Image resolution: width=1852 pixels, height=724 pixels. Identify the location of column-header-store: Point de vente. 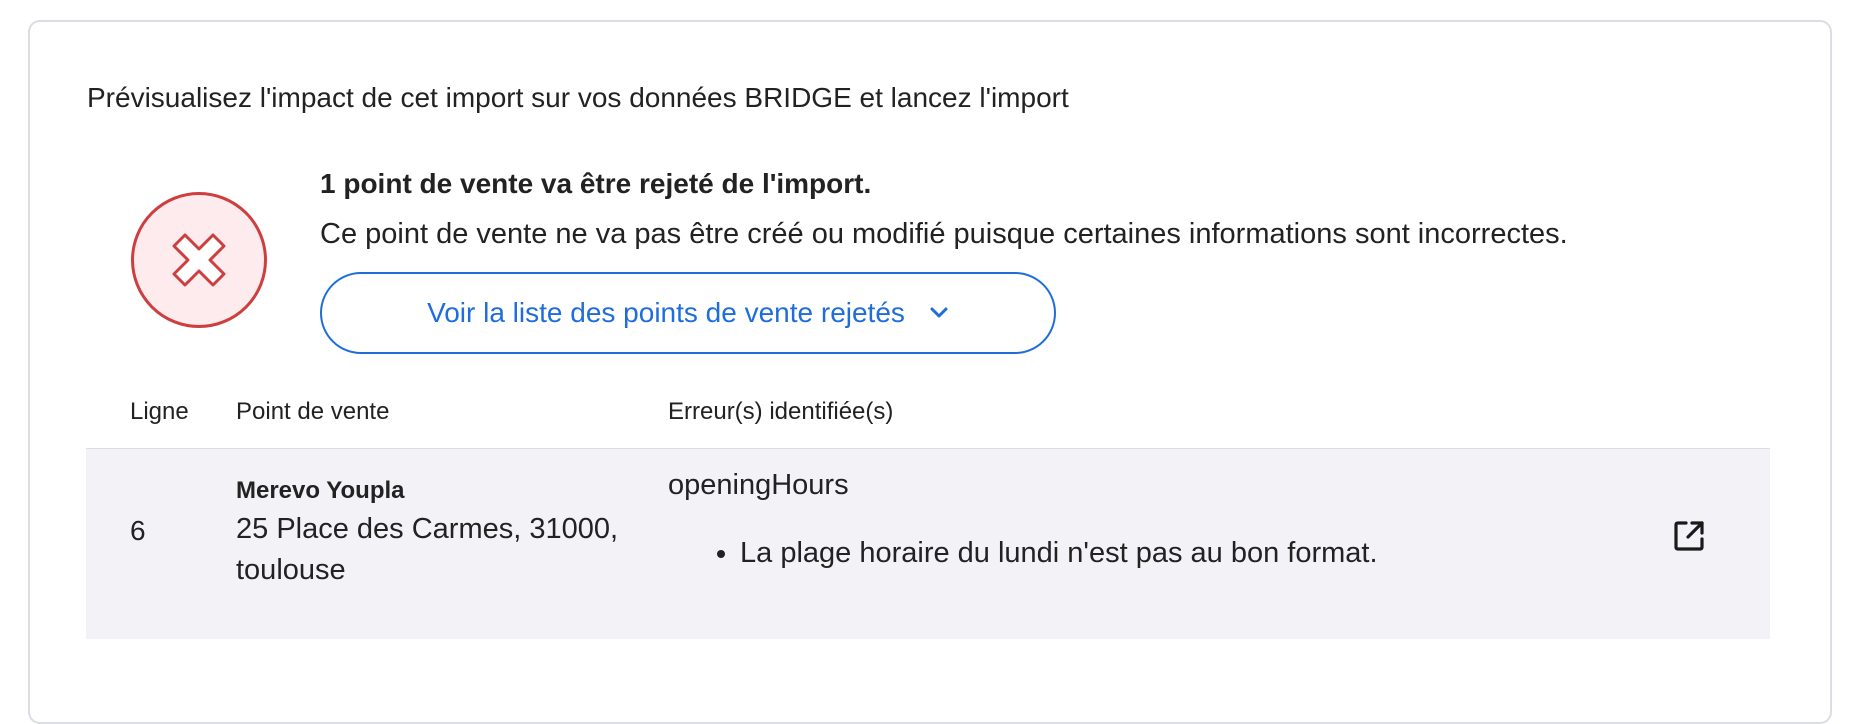
(313, 411).